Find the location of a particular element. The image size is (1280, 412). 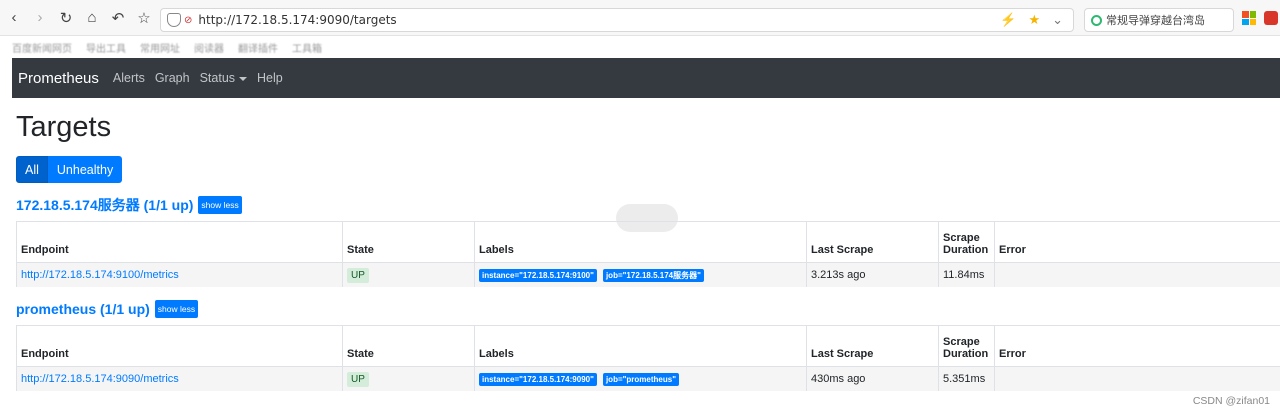

label-job-badge: job="172.18.5.174服务器" is located at coordinates (653, 275).